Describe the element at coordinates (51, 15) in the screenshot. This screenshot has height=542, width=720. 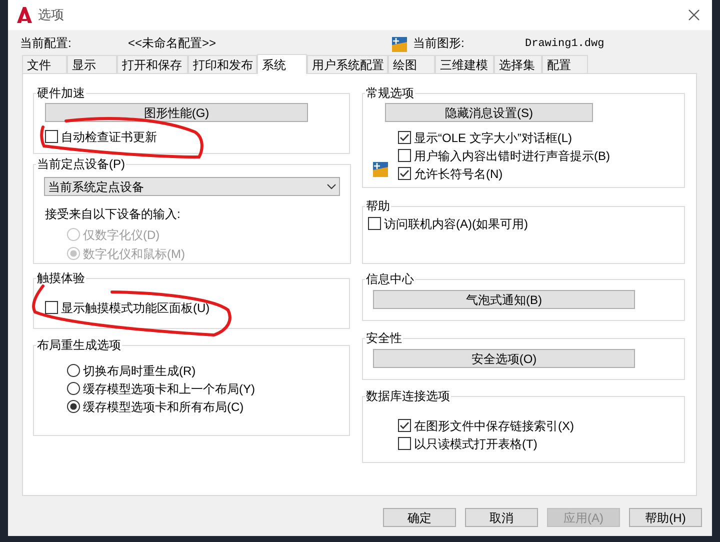
I see `window-title: 选项` at that location.